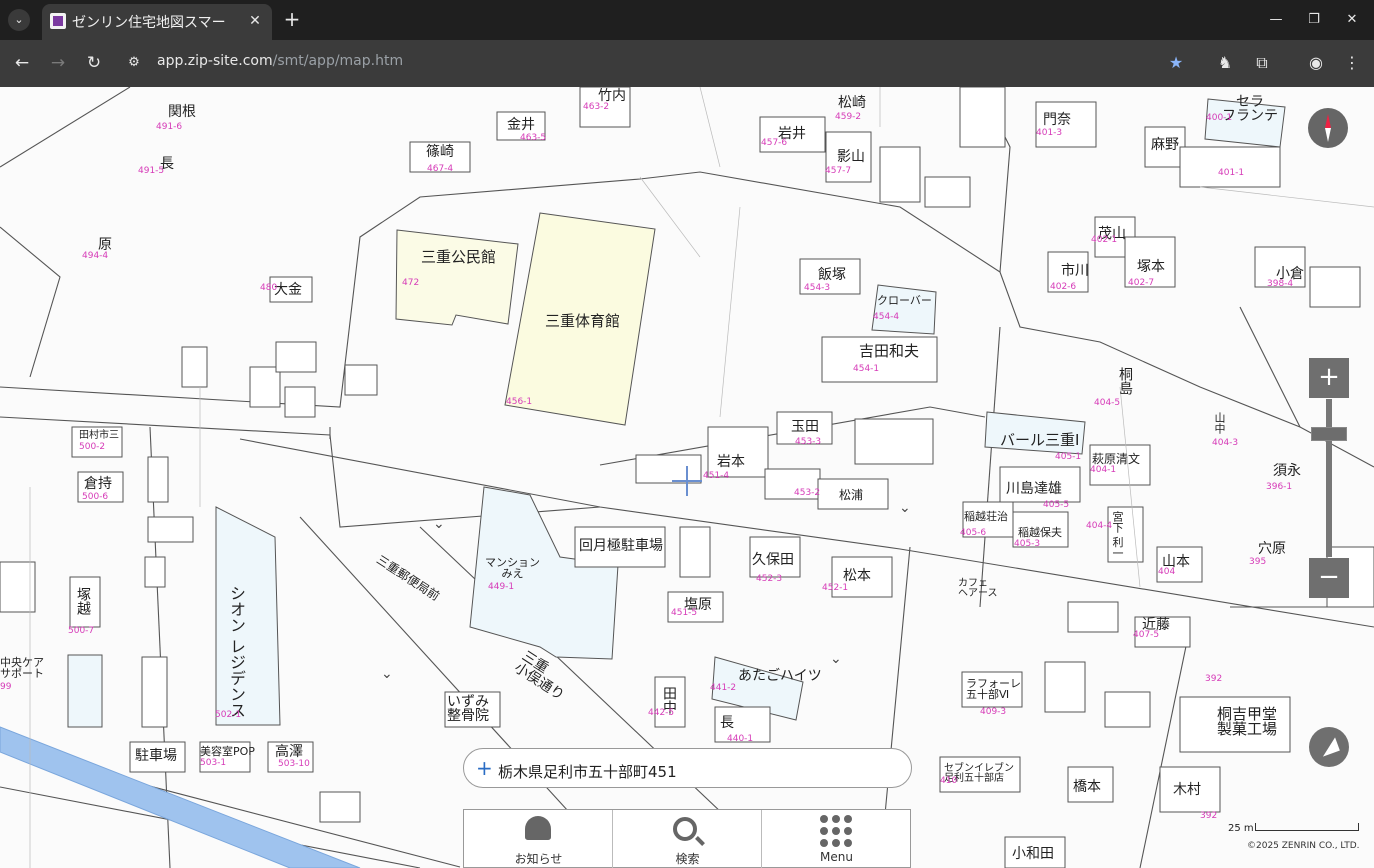 The height and width of the screenshot is (868, 1374). What do you see at coordinates (832, 275) in the screenshot?
I see `building-label: 飯塚` at bounding box center [832, 275].